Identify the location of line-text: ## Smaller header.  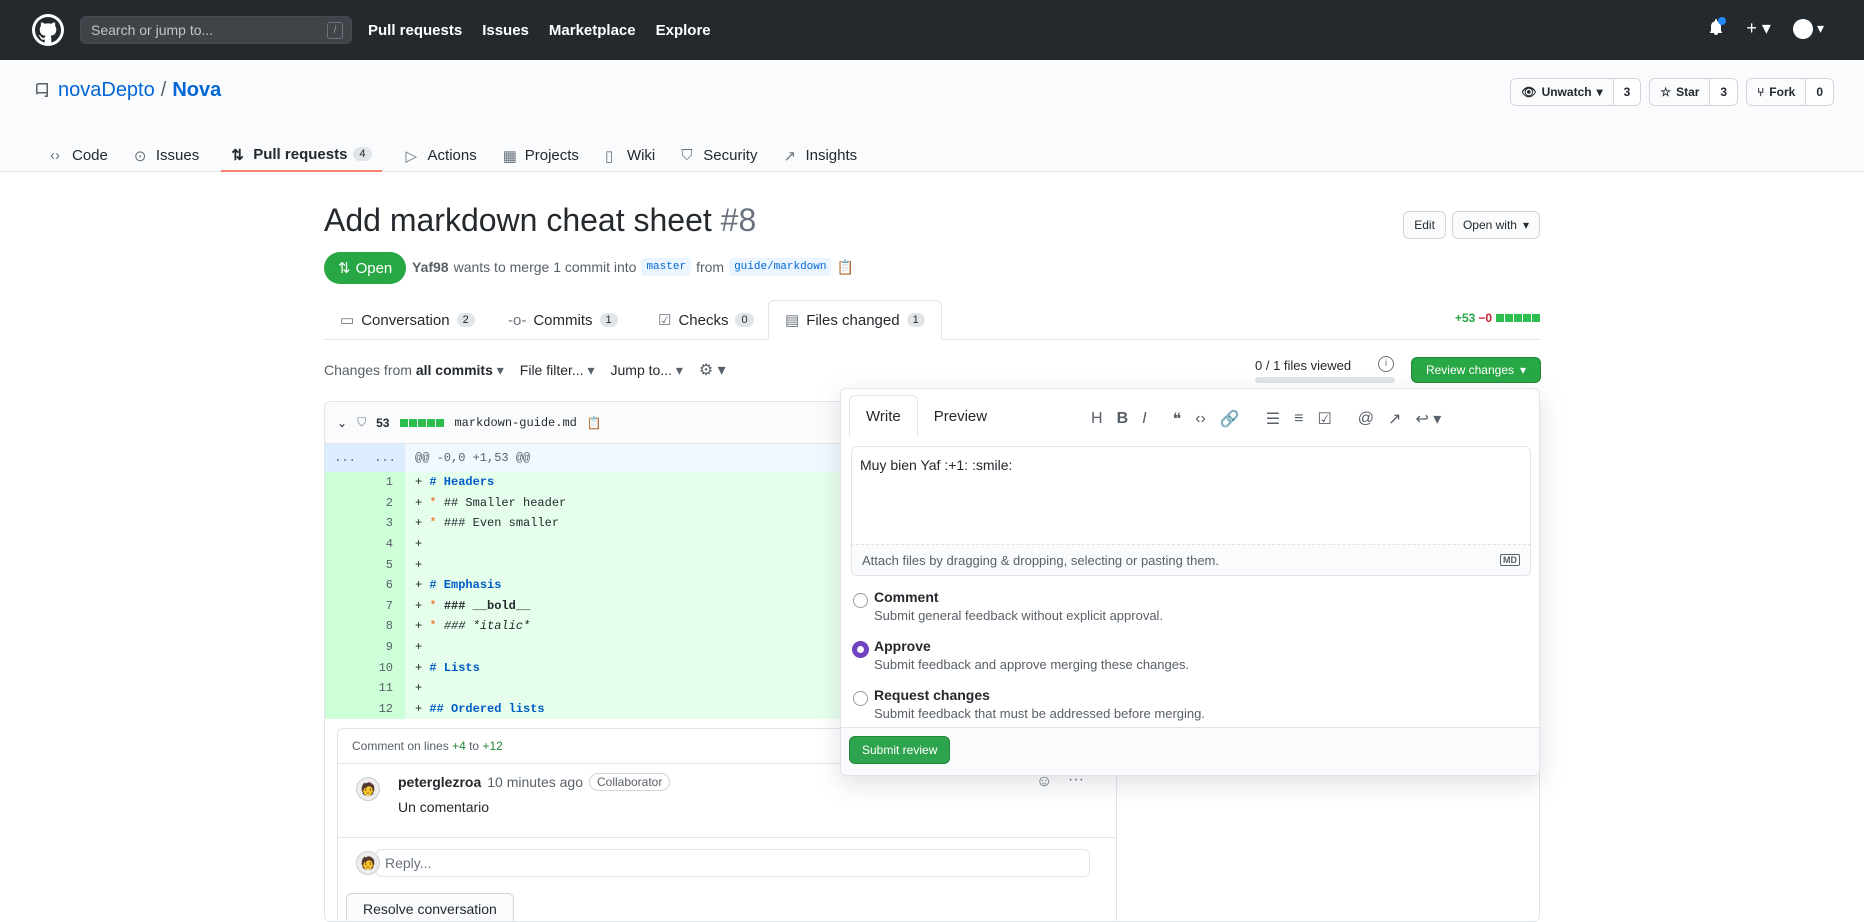
(505, 502).